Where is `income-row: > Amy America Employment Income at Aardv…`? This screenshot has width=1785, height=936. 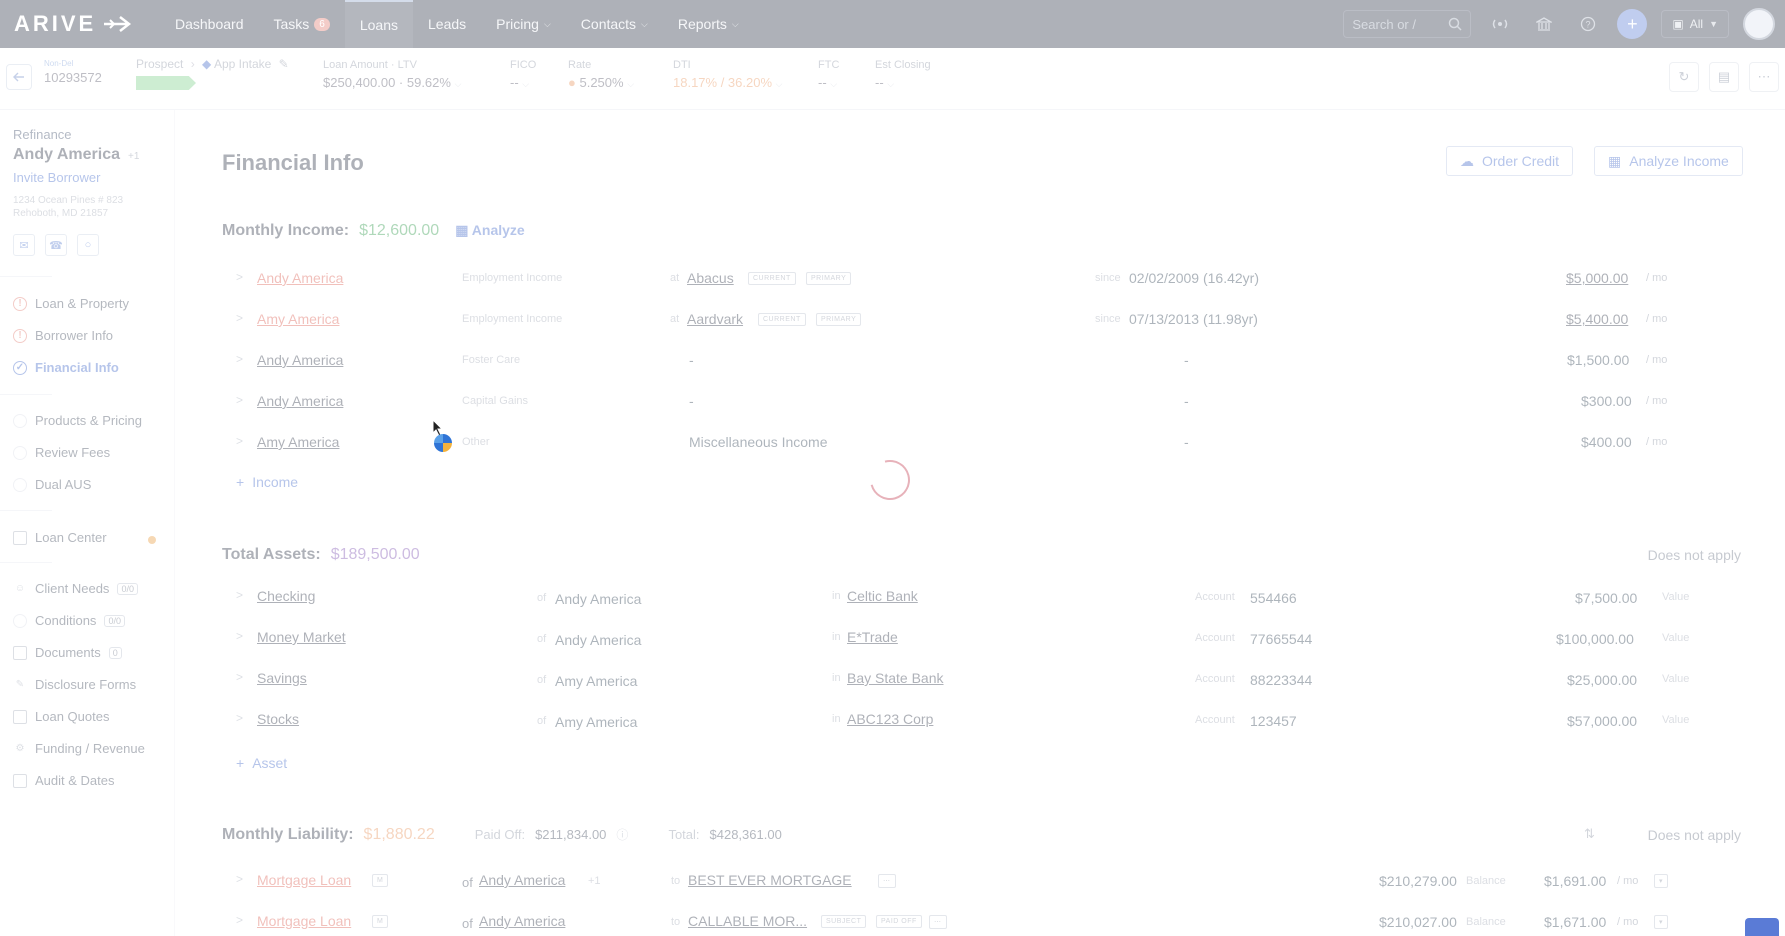
income-row: > Amy America Employment Income at Aardv… is located at coordinates (944, 329).